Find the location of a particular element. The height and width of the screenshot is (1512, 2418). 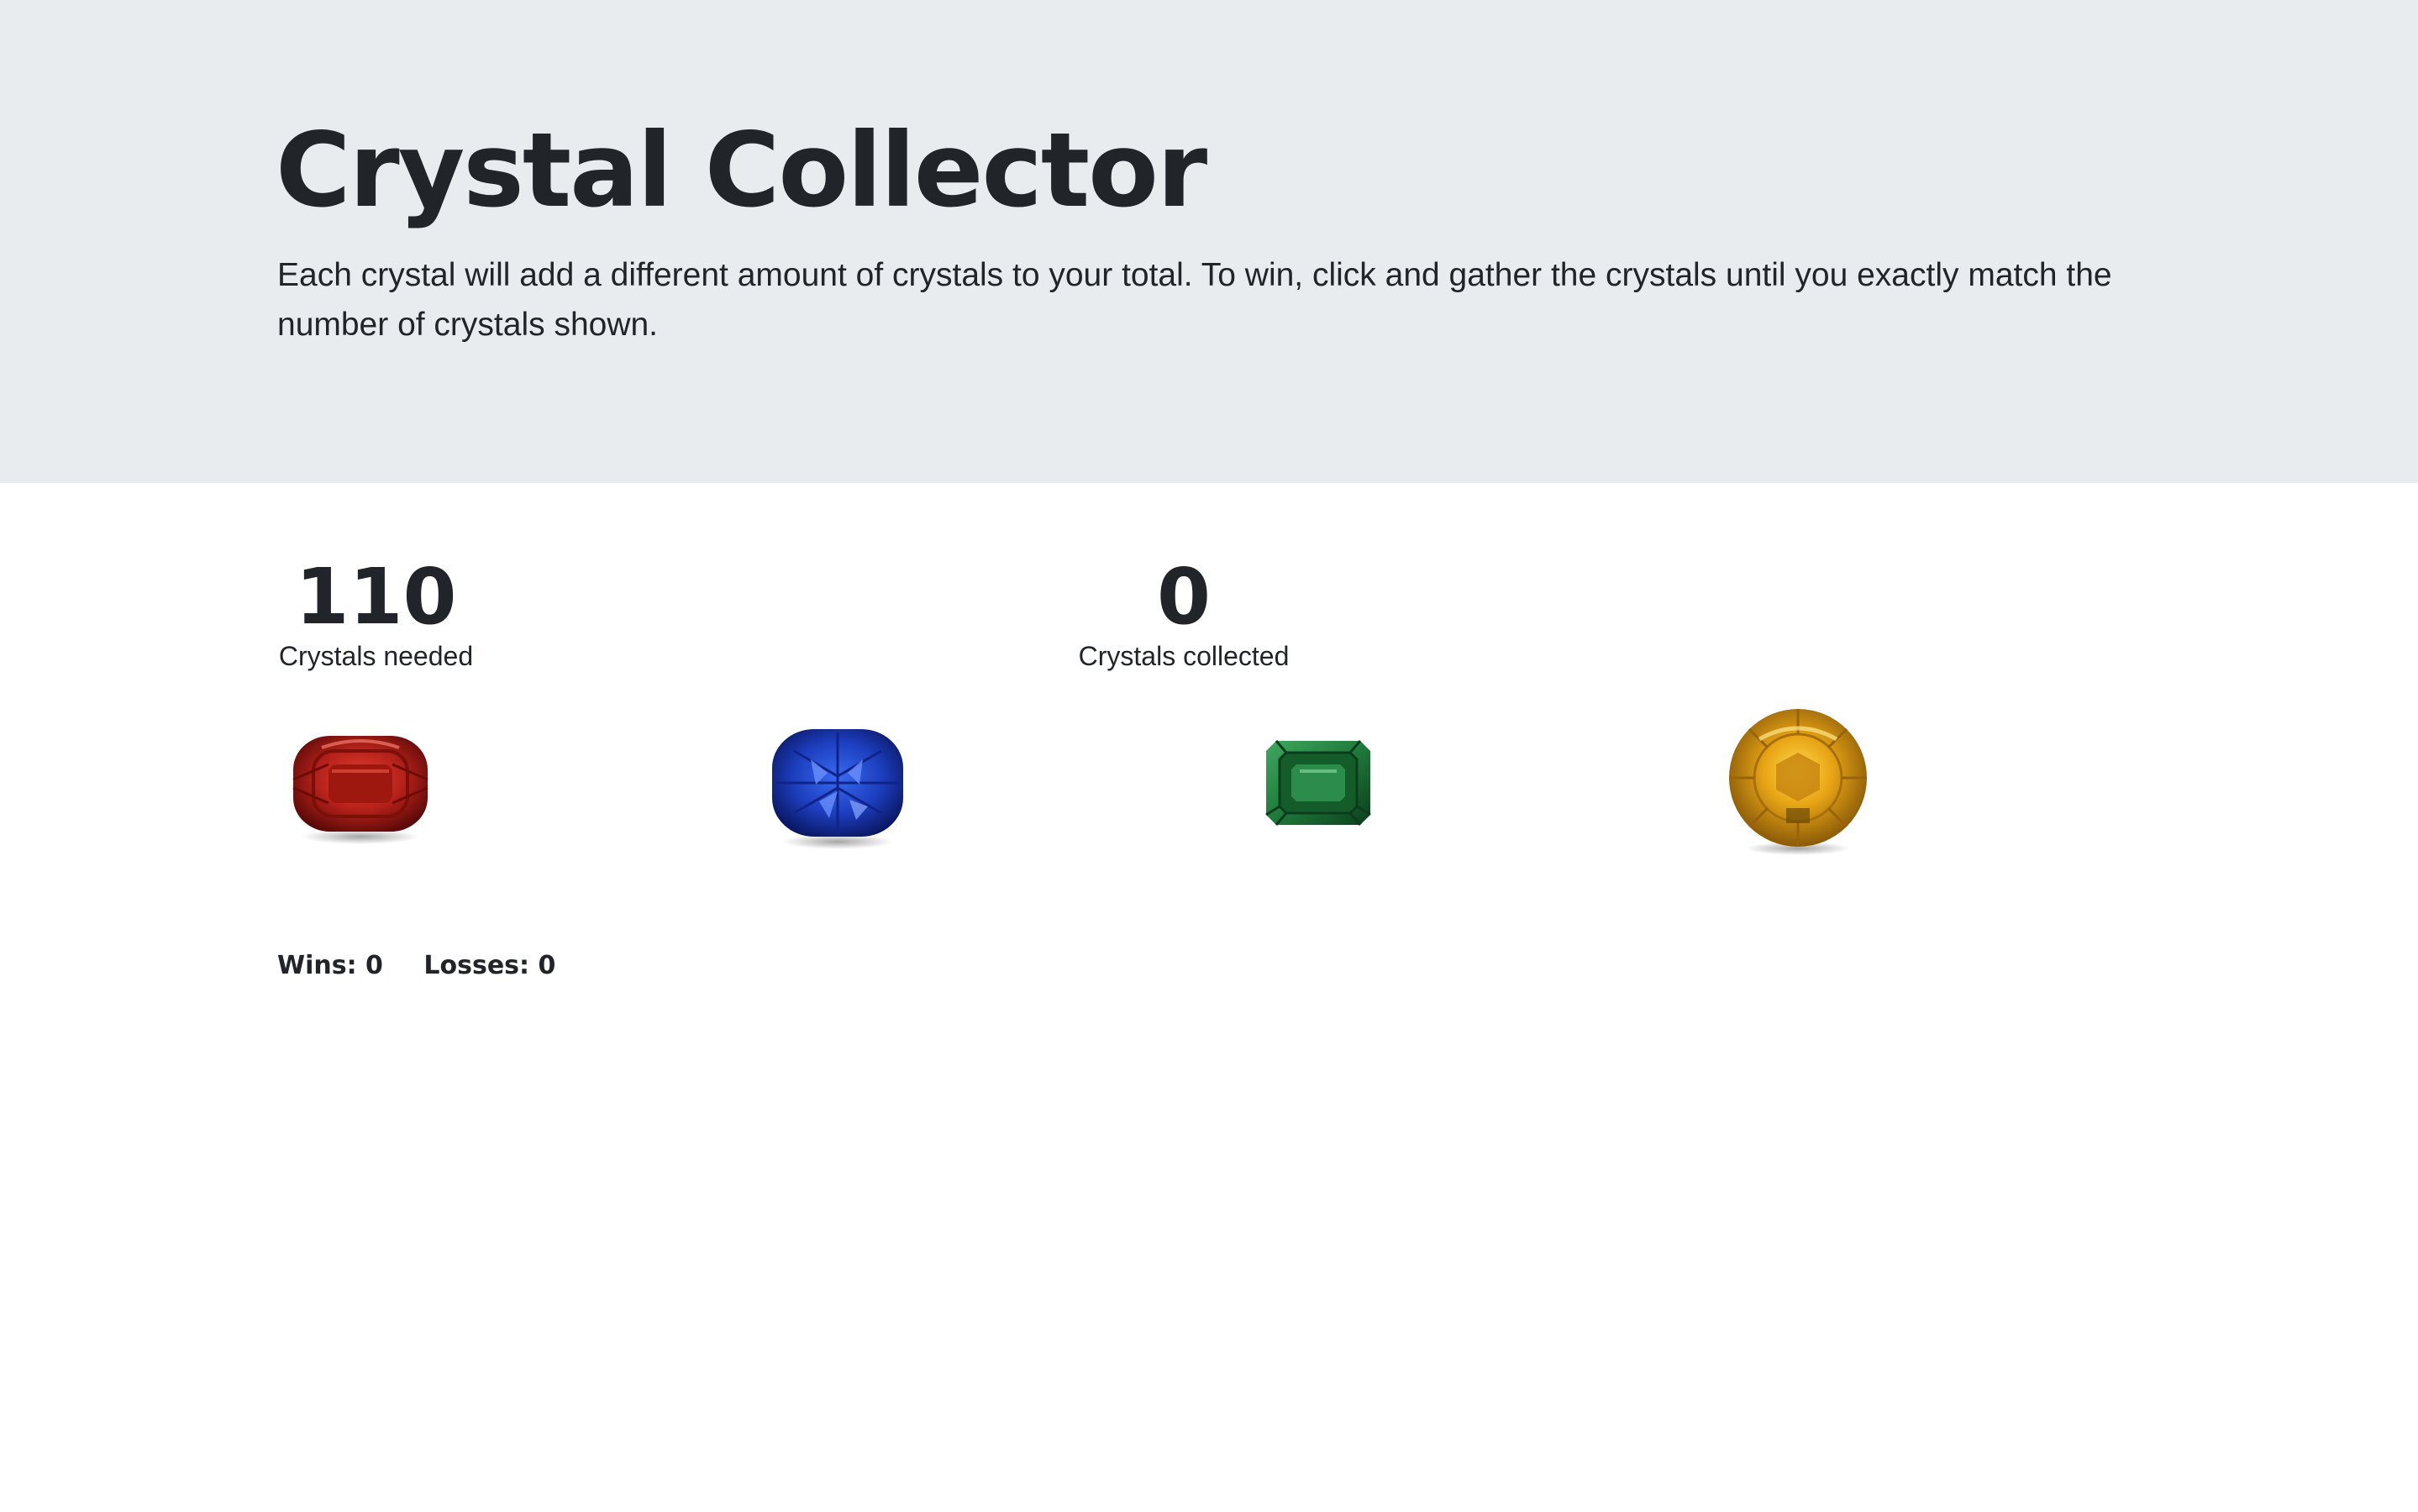

wins-label: Wins: is located at coordinates (317, 965).